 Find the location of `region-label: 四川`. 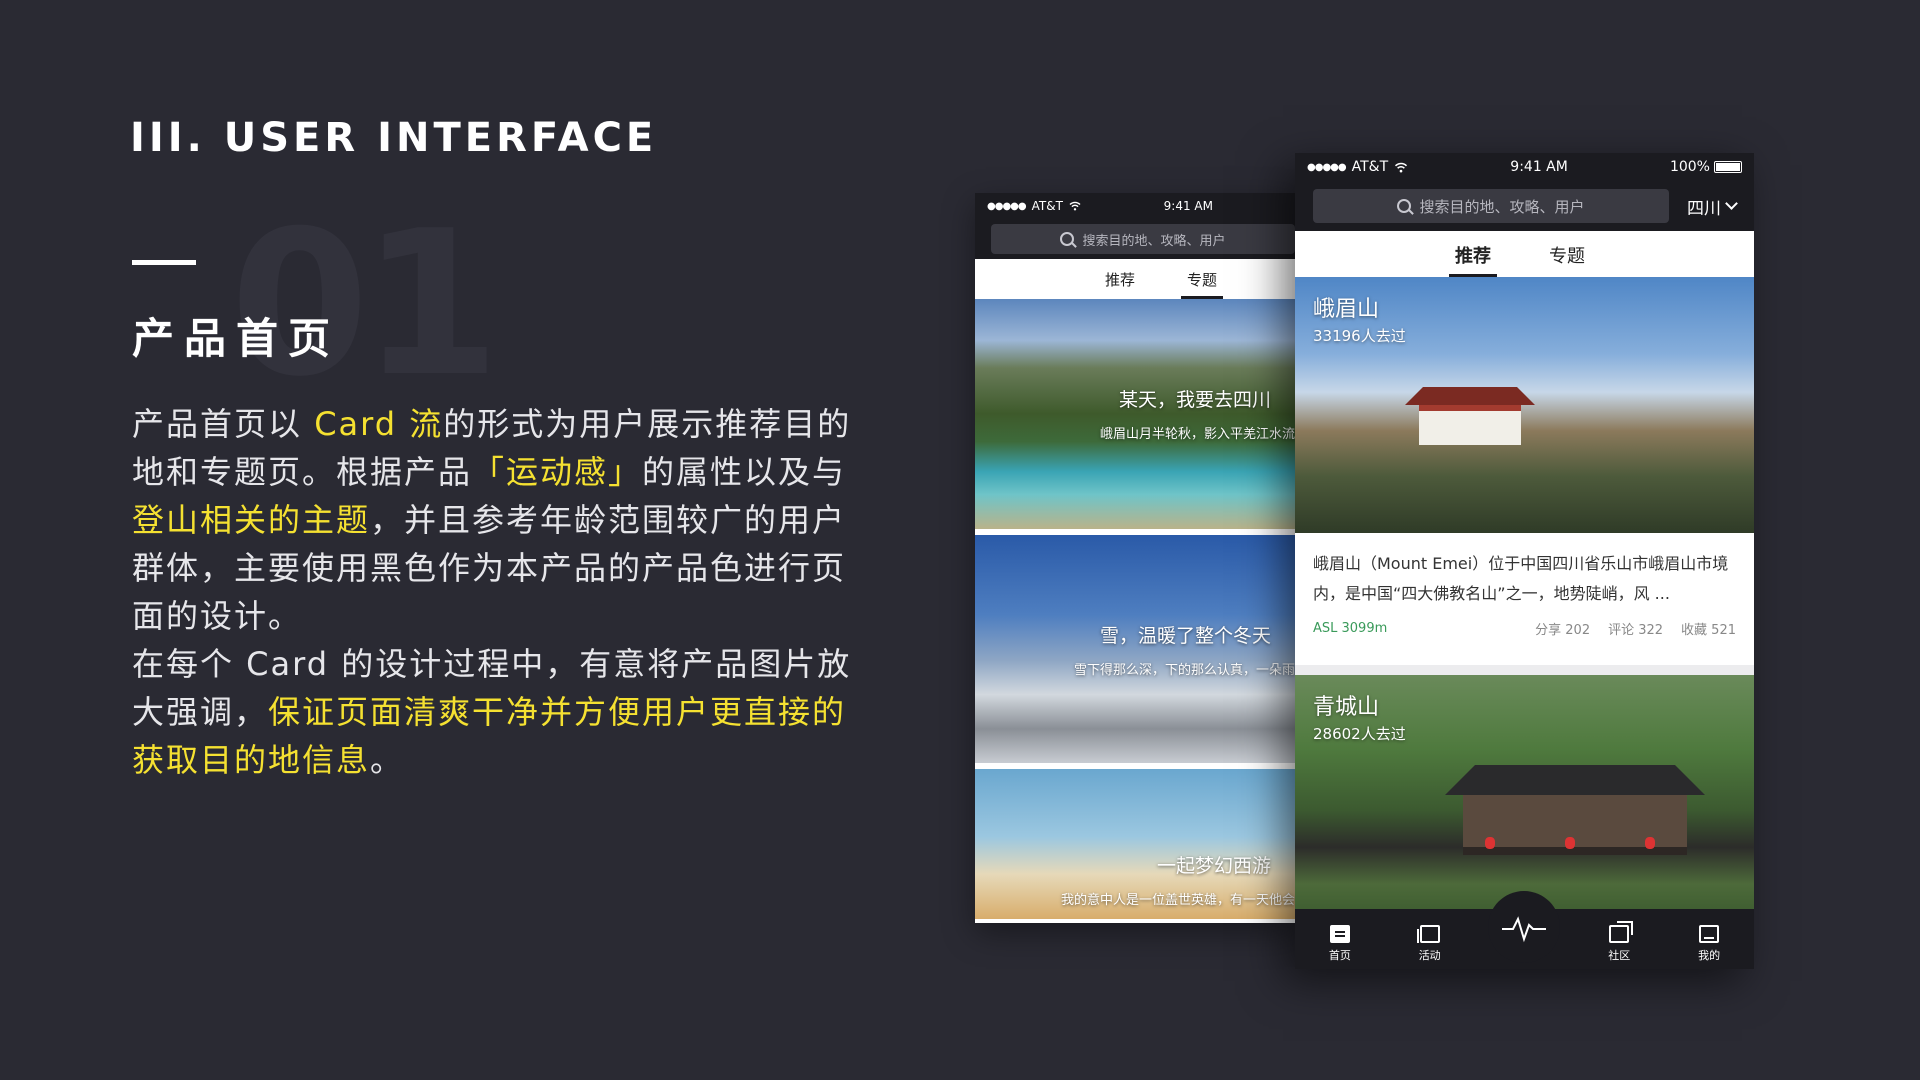

region-label: 四川 is located at coordinates (1704, 208).